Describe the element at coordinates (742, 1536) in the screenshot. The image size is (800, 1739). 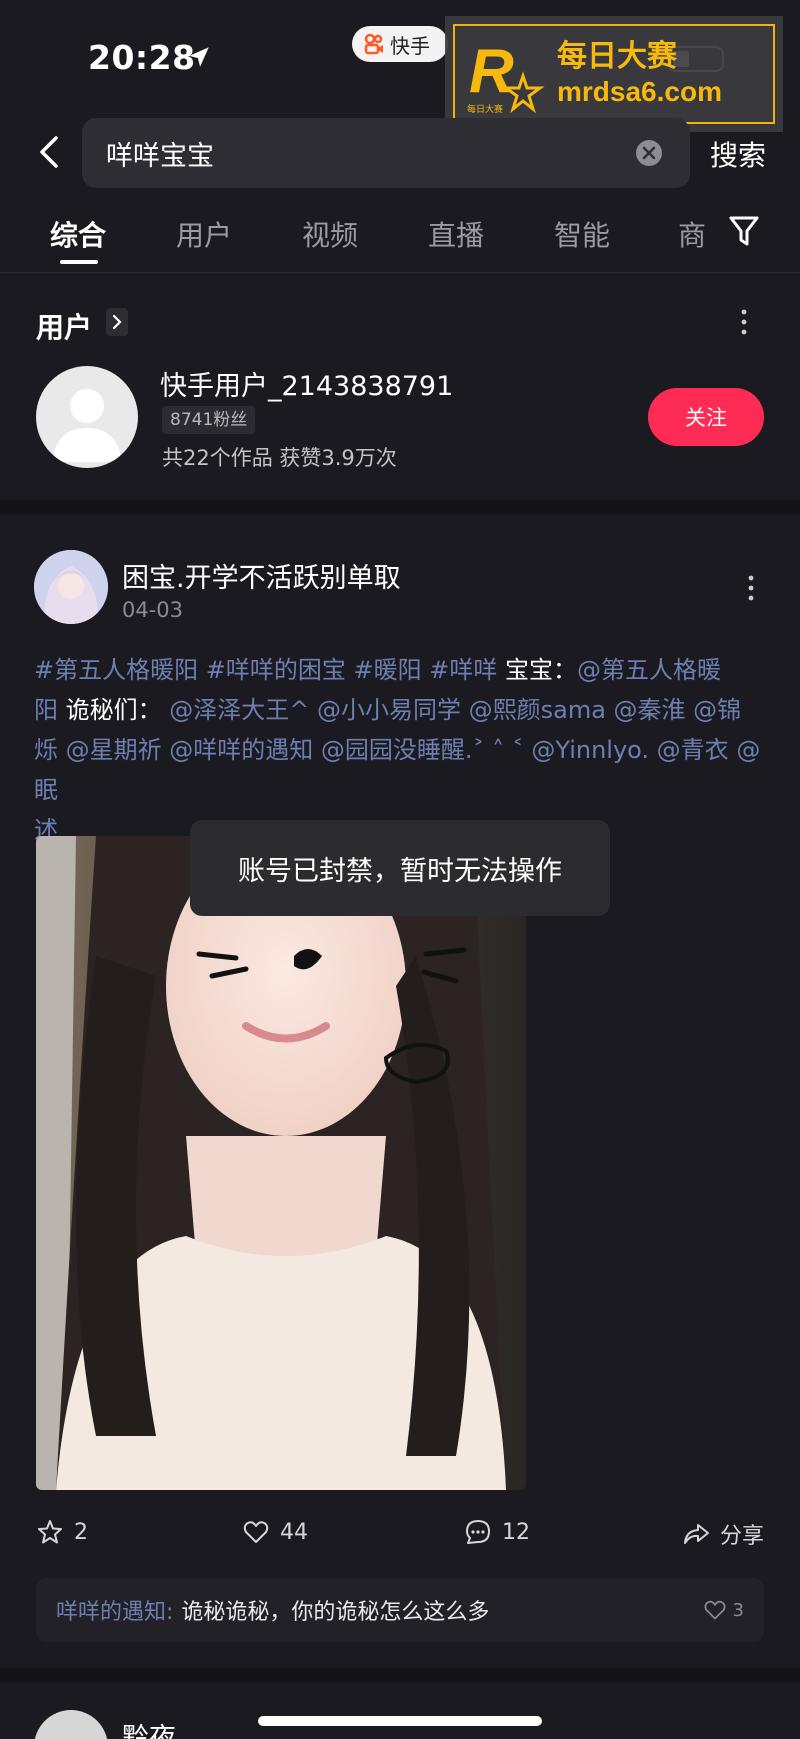
I see `share-label: 分享` at that location.